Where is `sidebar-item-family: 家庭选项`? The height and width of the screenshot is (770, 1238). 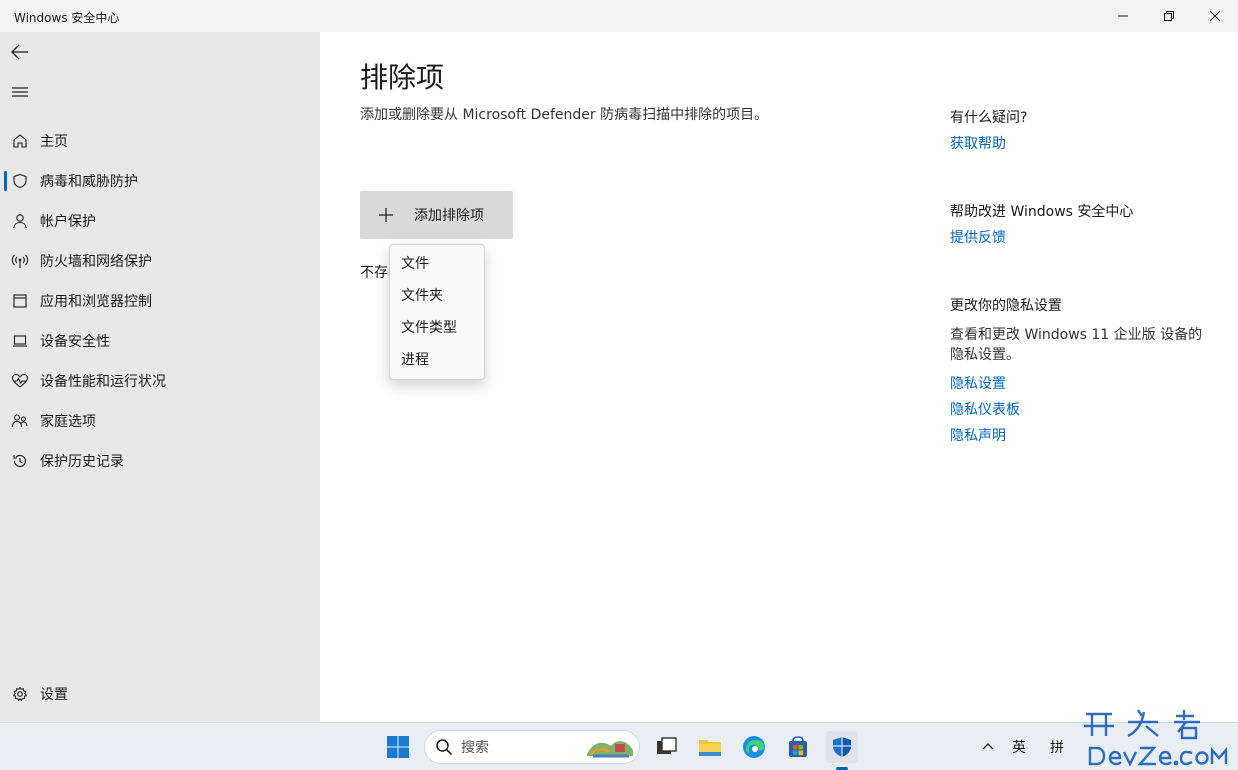 sidebar-item-family: 家庭选项 is located at coordinates (160, 421).